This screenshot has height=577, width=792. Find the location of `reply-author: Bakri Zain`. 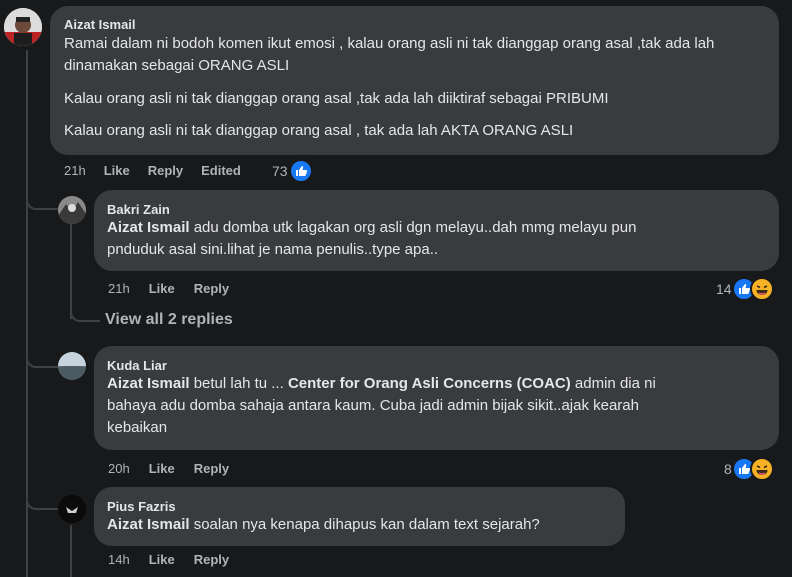

reply-author: Bakri Zain is located at coordinates (436, 209).